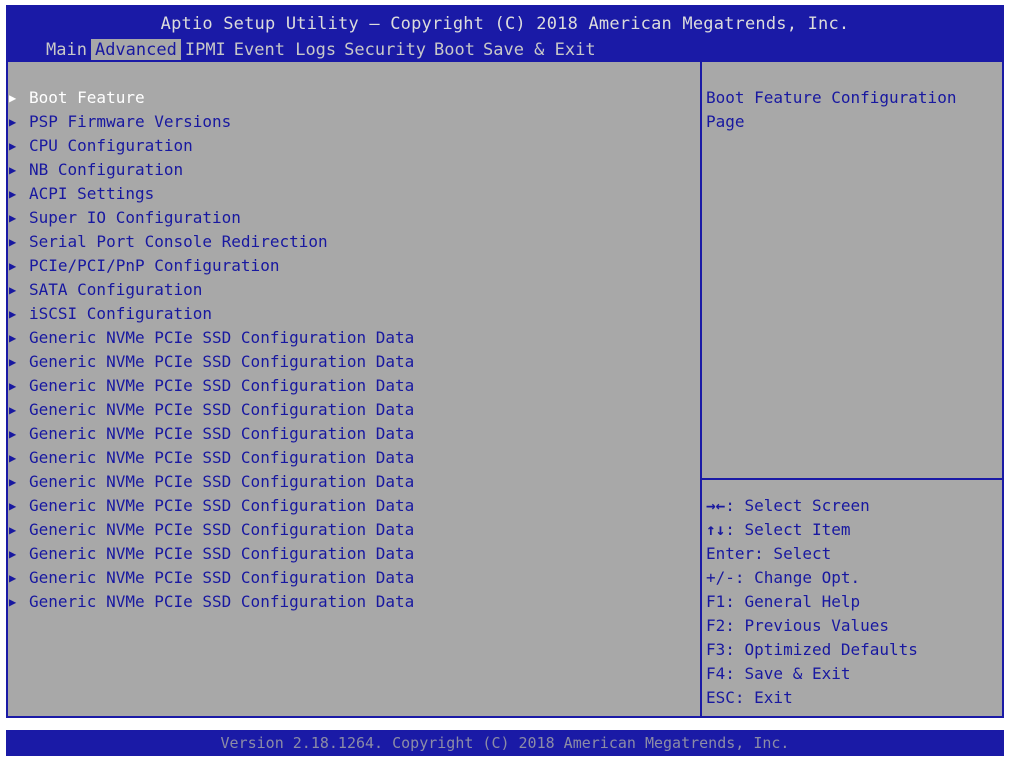  I want to click on key-legend-text: +/-: Change Opt., so click(783, 577).